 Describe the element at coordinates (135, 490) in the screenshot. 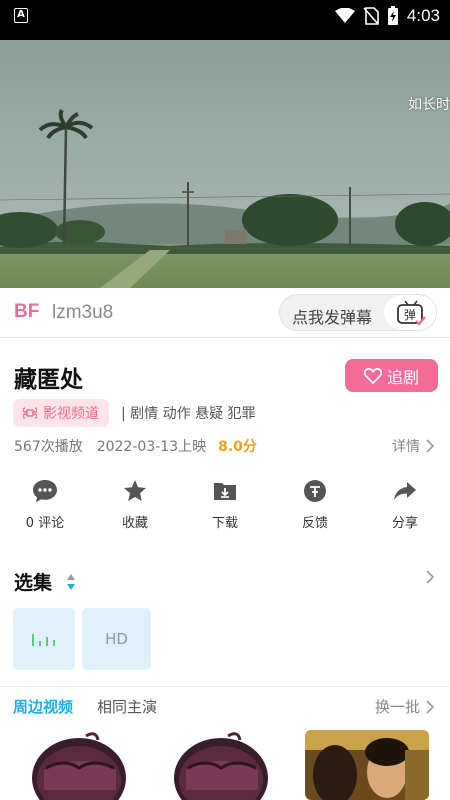

I see `star-icon` at that location.